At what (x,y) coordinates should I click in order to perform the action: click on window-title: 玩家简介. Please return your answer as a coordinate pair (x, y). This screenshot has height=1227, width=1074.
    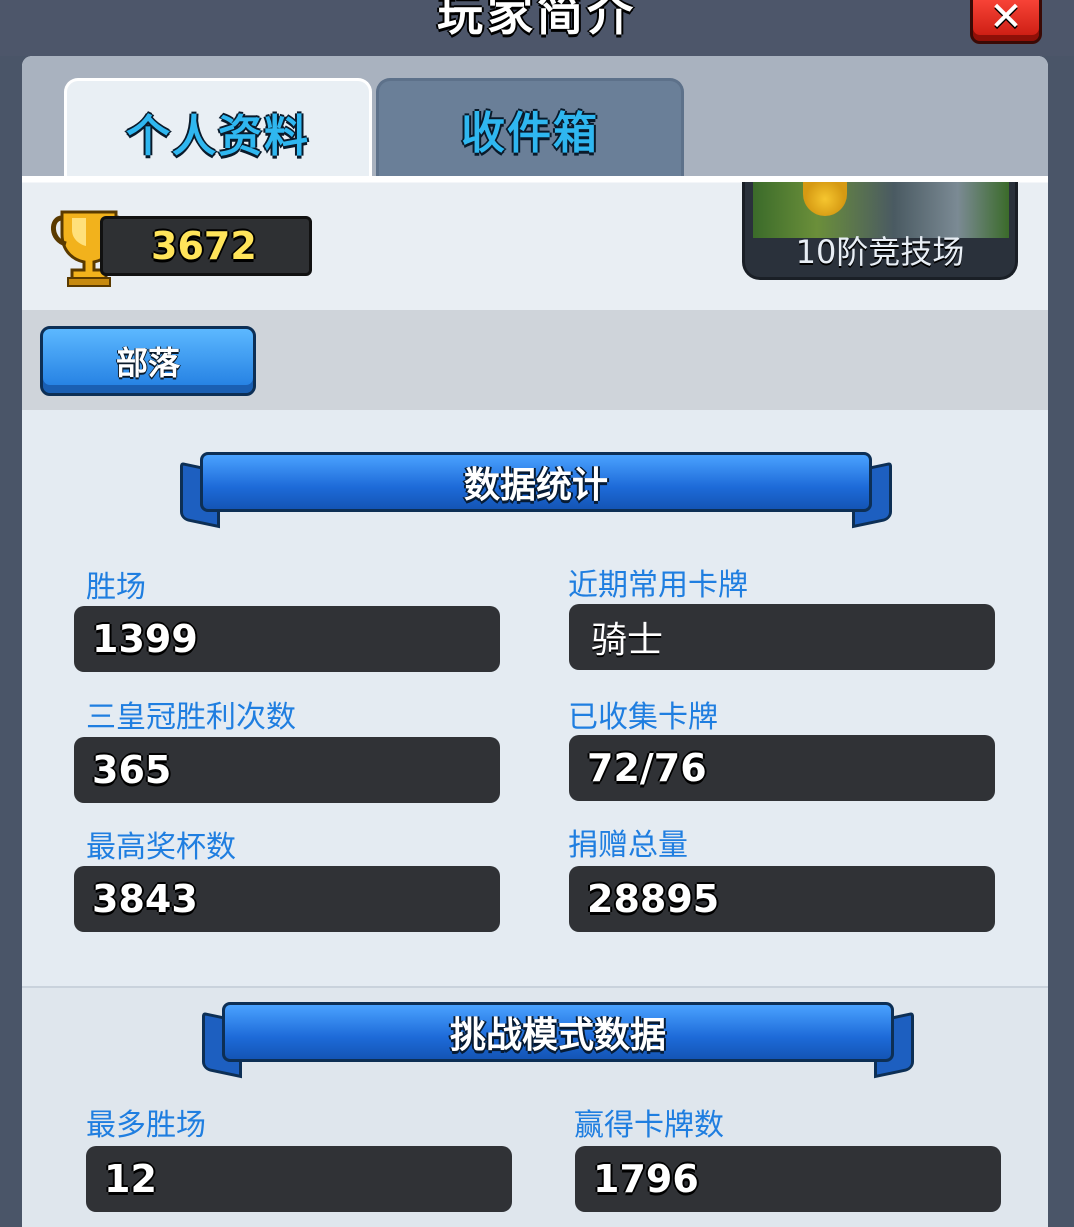
    Looking at the image, I should click on (537, 20).